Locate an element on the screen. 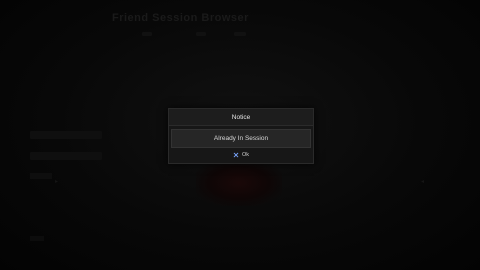  ok-button: Ok is located at coordinates (241, 155).